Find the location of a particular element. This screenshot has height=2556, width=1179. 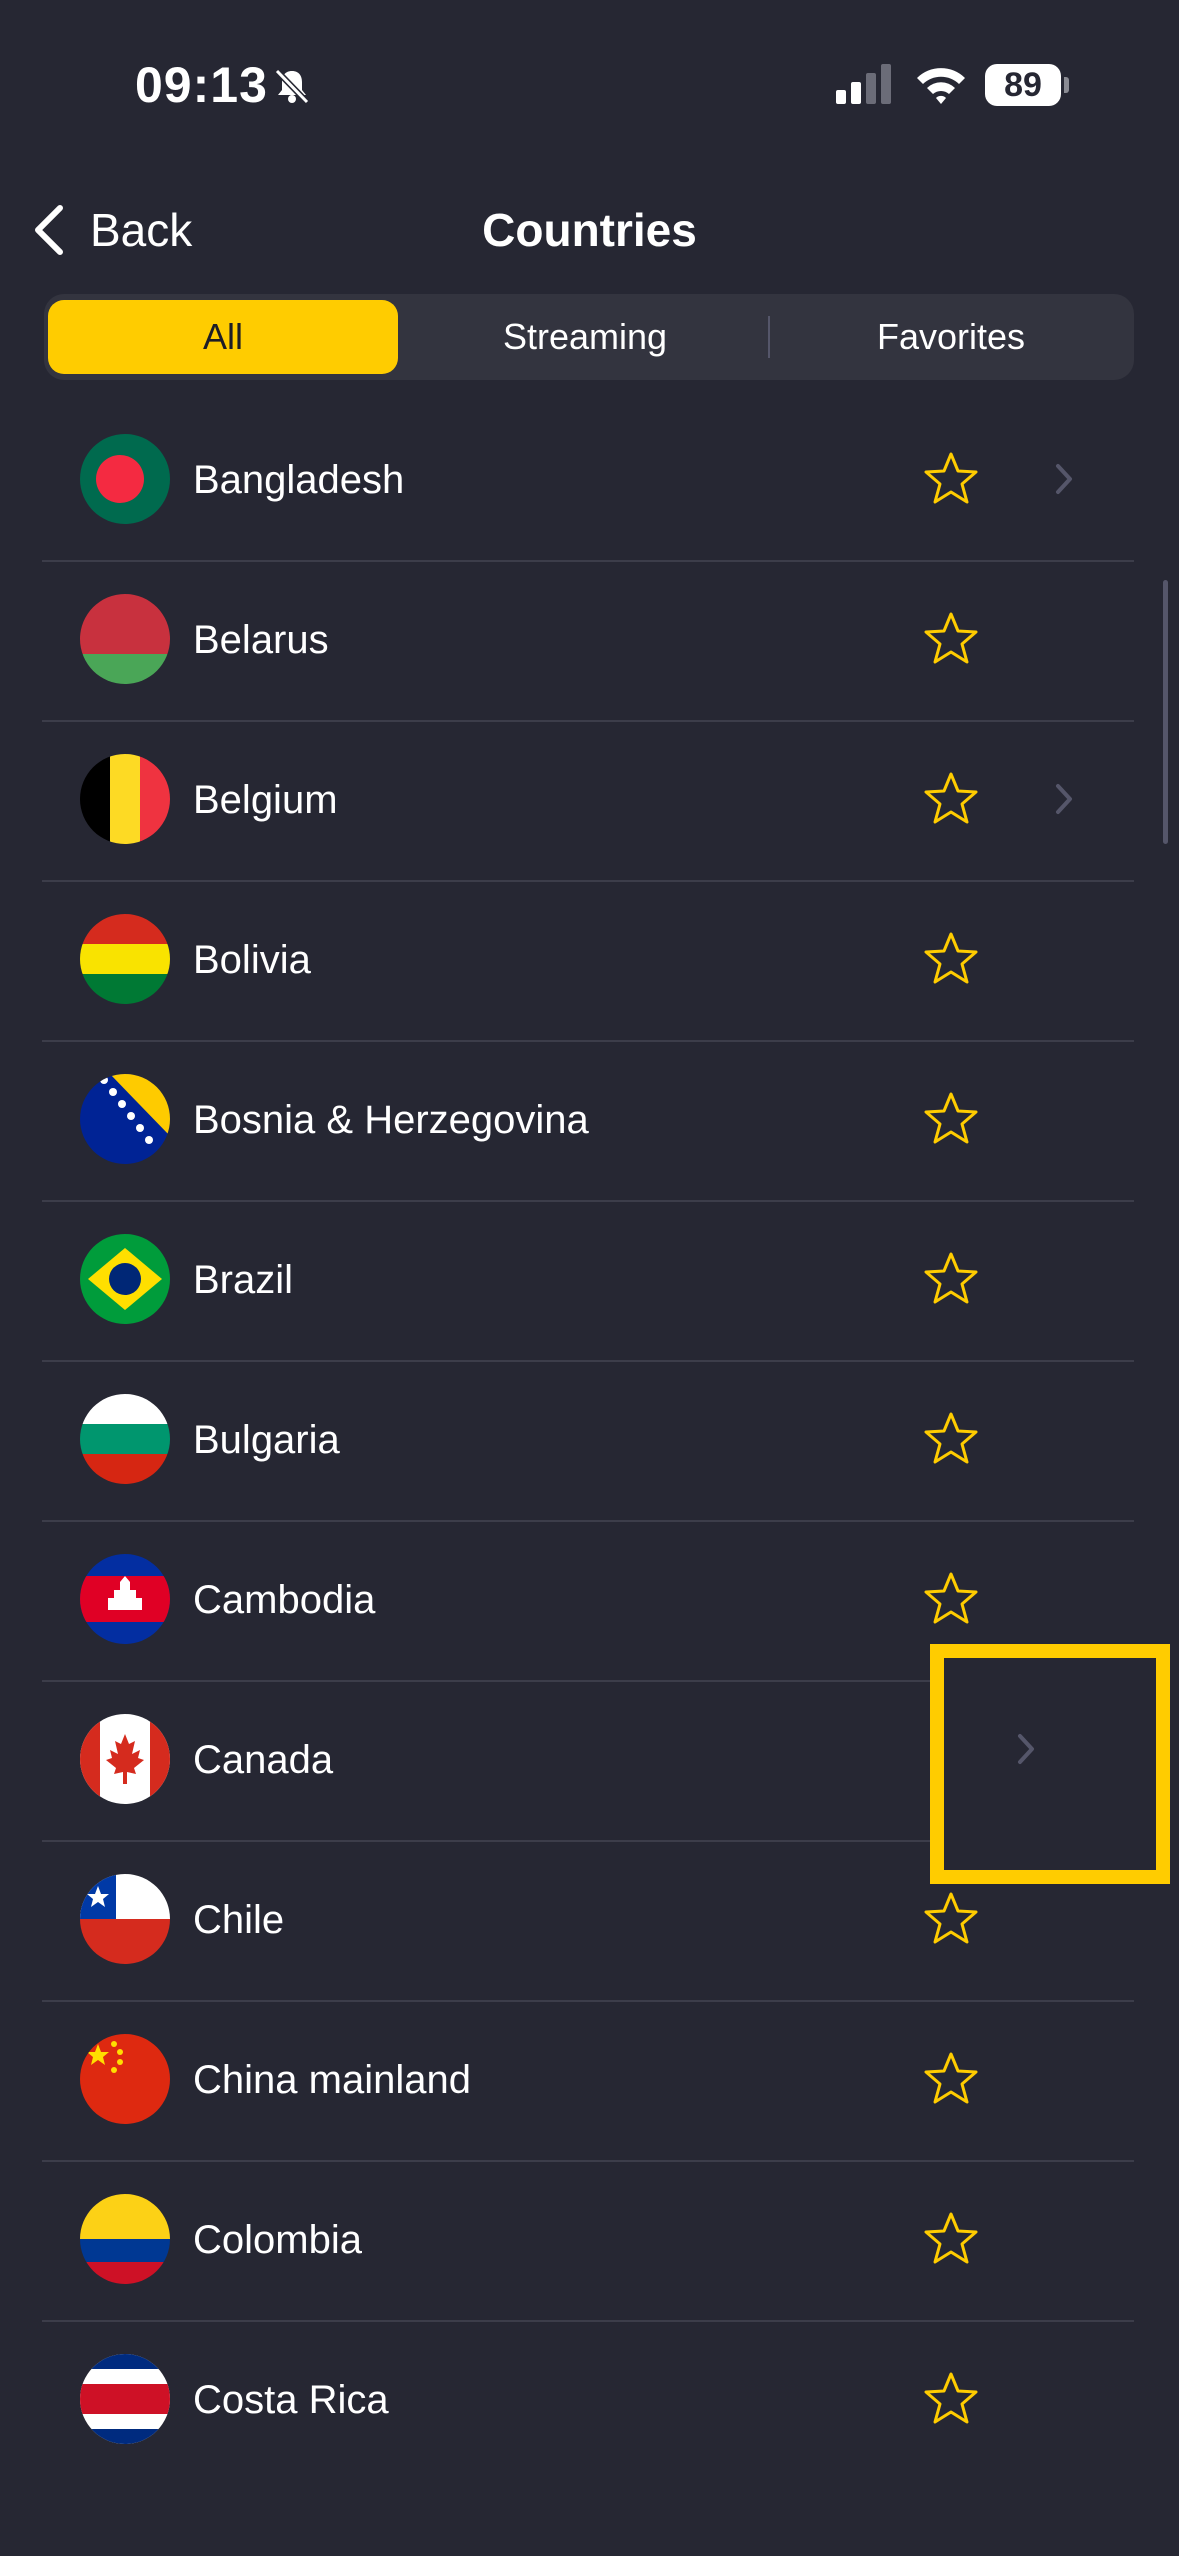

list-item-bulgaria: Bulgaria is located at coordinates (588, 1441).